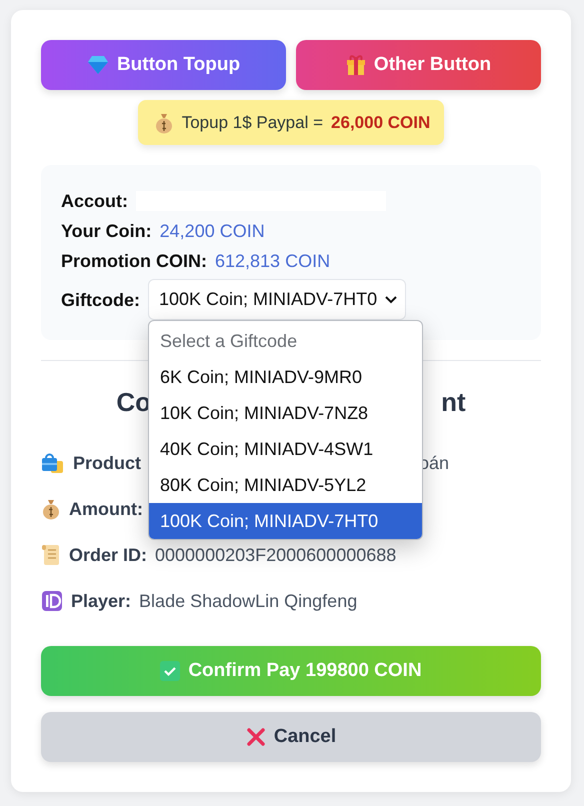 The width and height of the screenshot is (584, 806). Describe the element at coordinates (272, 261) in the screenshot. I see `coin-value: 612,813 COIN` at that location.